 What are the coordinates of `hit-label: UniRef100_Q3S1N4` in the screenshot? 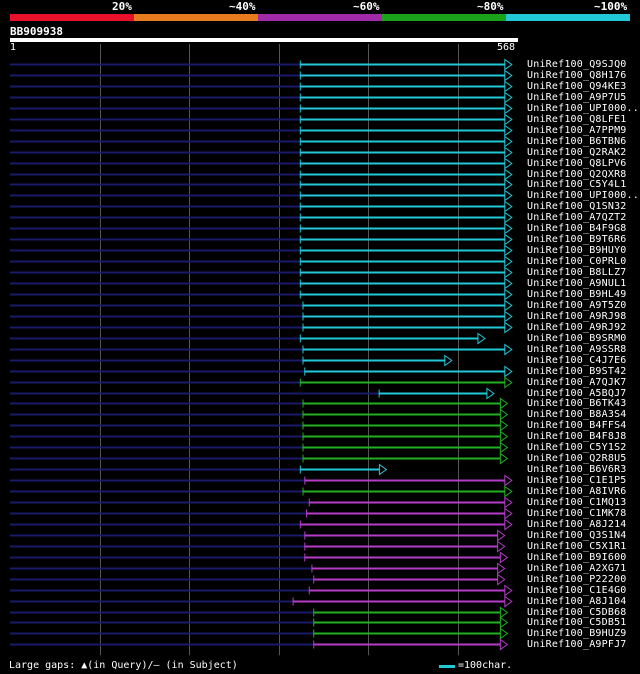 It's located at (577, 535).